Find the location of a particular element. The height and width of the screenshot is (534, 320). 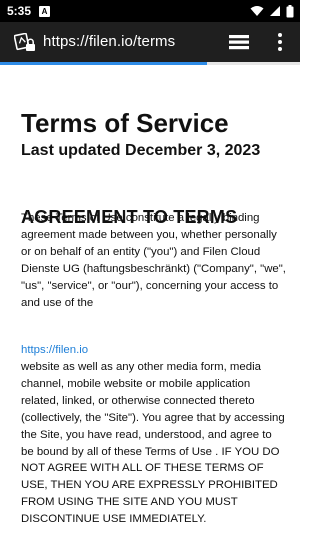

load-progress-bar is located at coordinates (150, 63).